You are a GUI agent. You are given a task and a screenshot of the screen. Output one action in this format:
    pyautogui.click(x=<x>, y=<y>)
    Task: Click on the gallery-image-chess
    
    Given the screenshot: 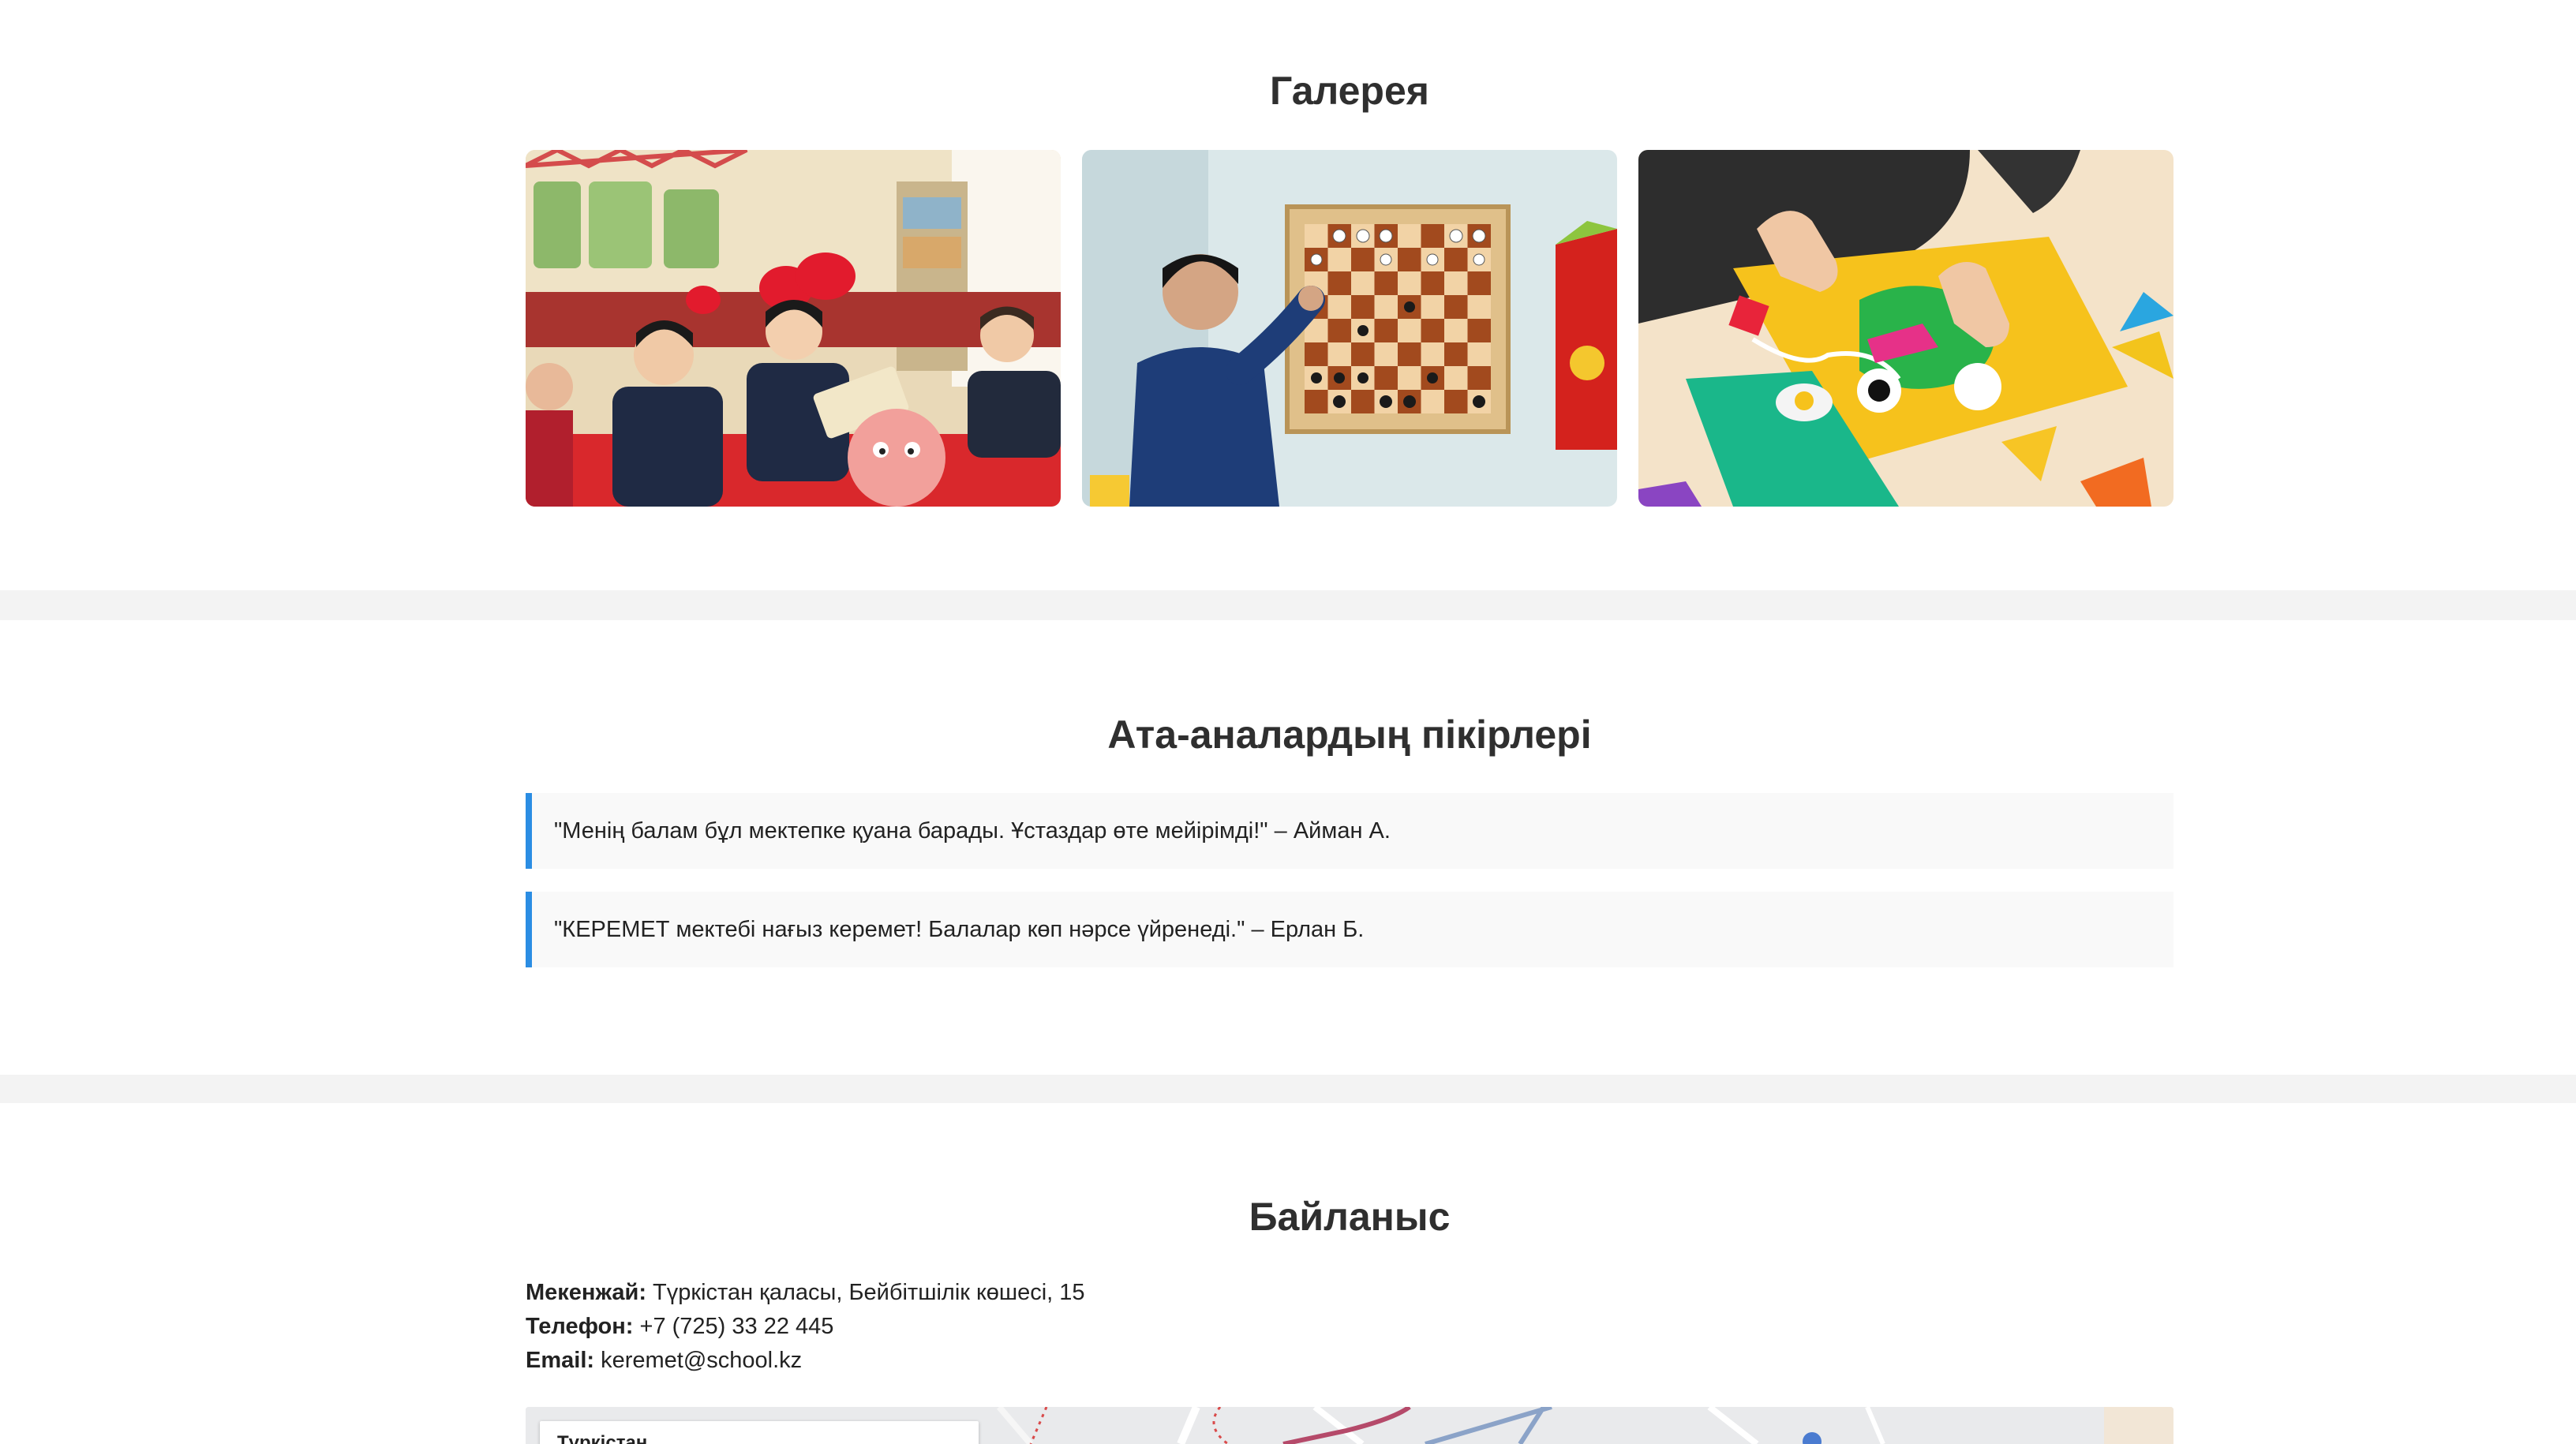 What is the action you would take?
    pyautogui.click(x=1349, y=328)
    